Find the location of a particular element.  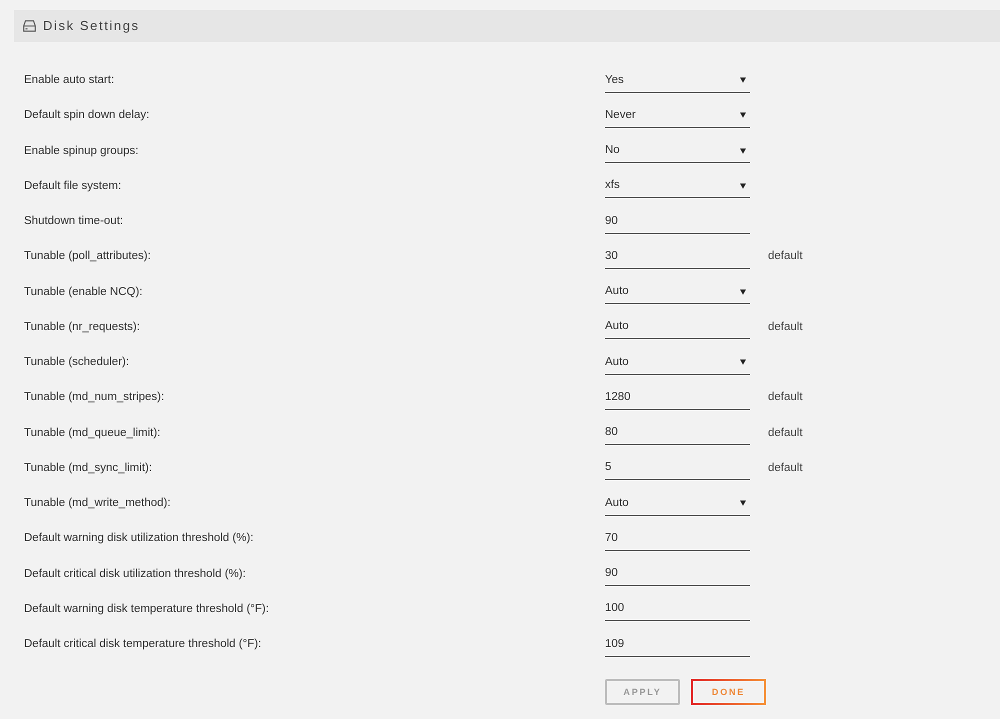

setting-label: Tunable (scheduler): is located at coordinates (77, 362).